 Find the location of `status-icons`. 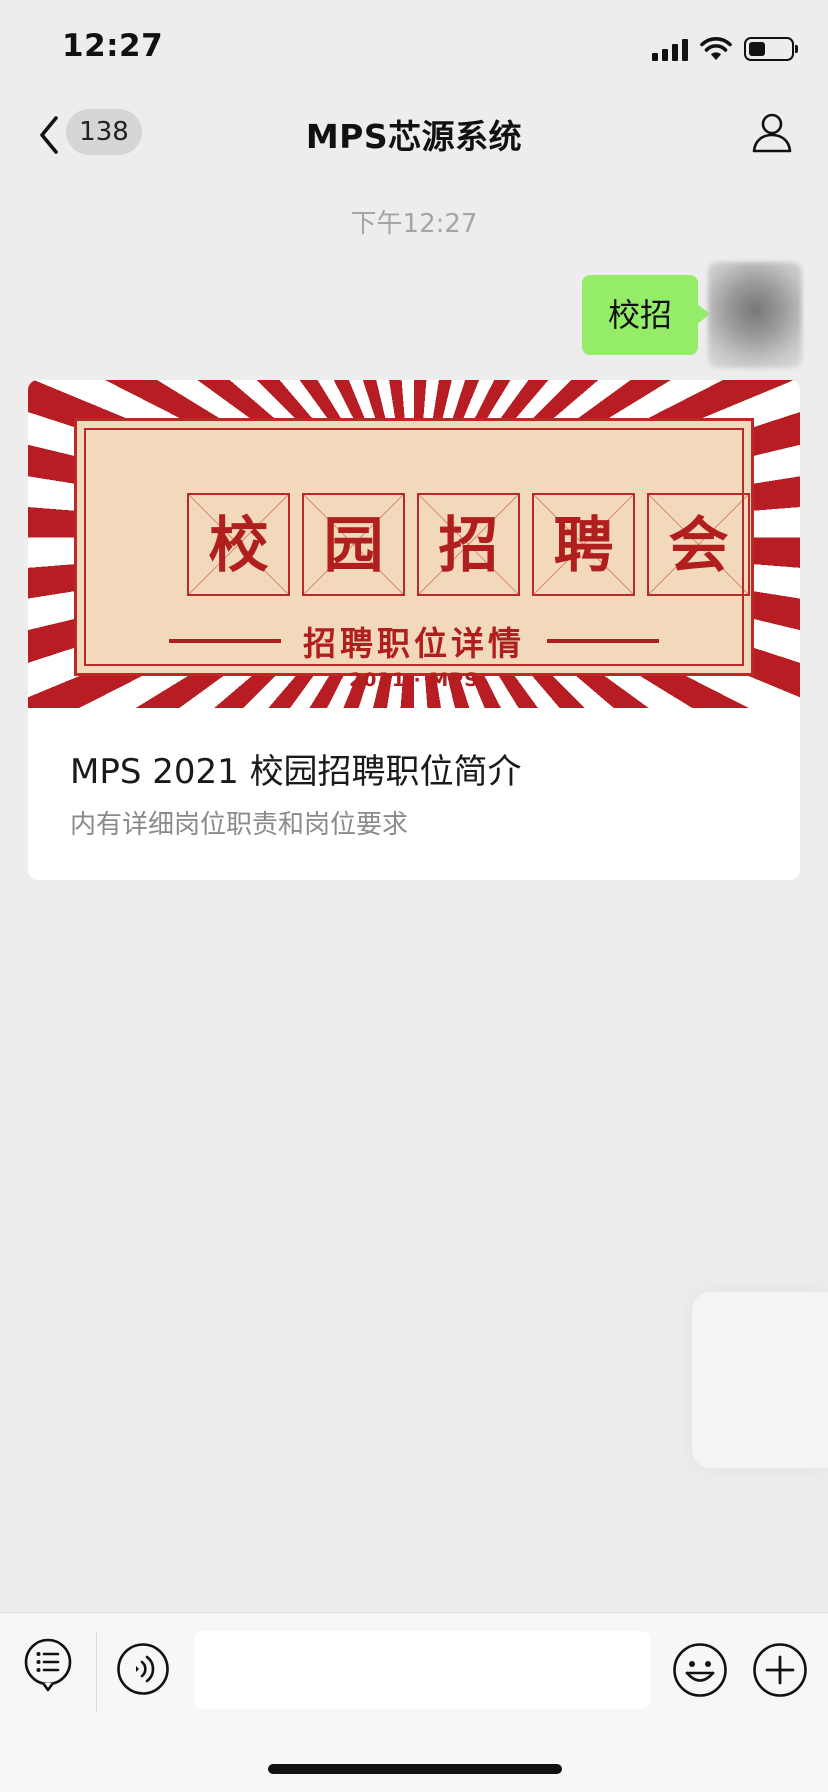

status-icons is located at coordinates (725, 49).